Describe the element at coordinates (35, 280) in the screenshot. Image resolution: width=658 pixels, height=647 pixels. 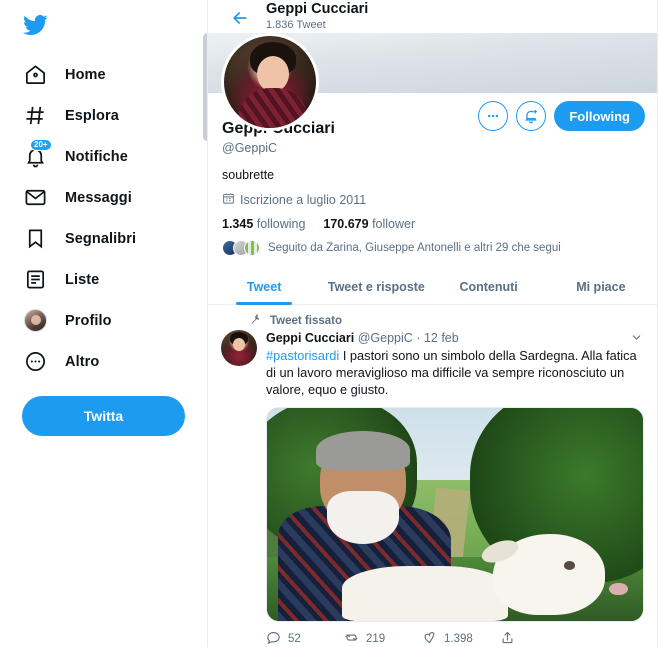
I see `list-icon` at that location.